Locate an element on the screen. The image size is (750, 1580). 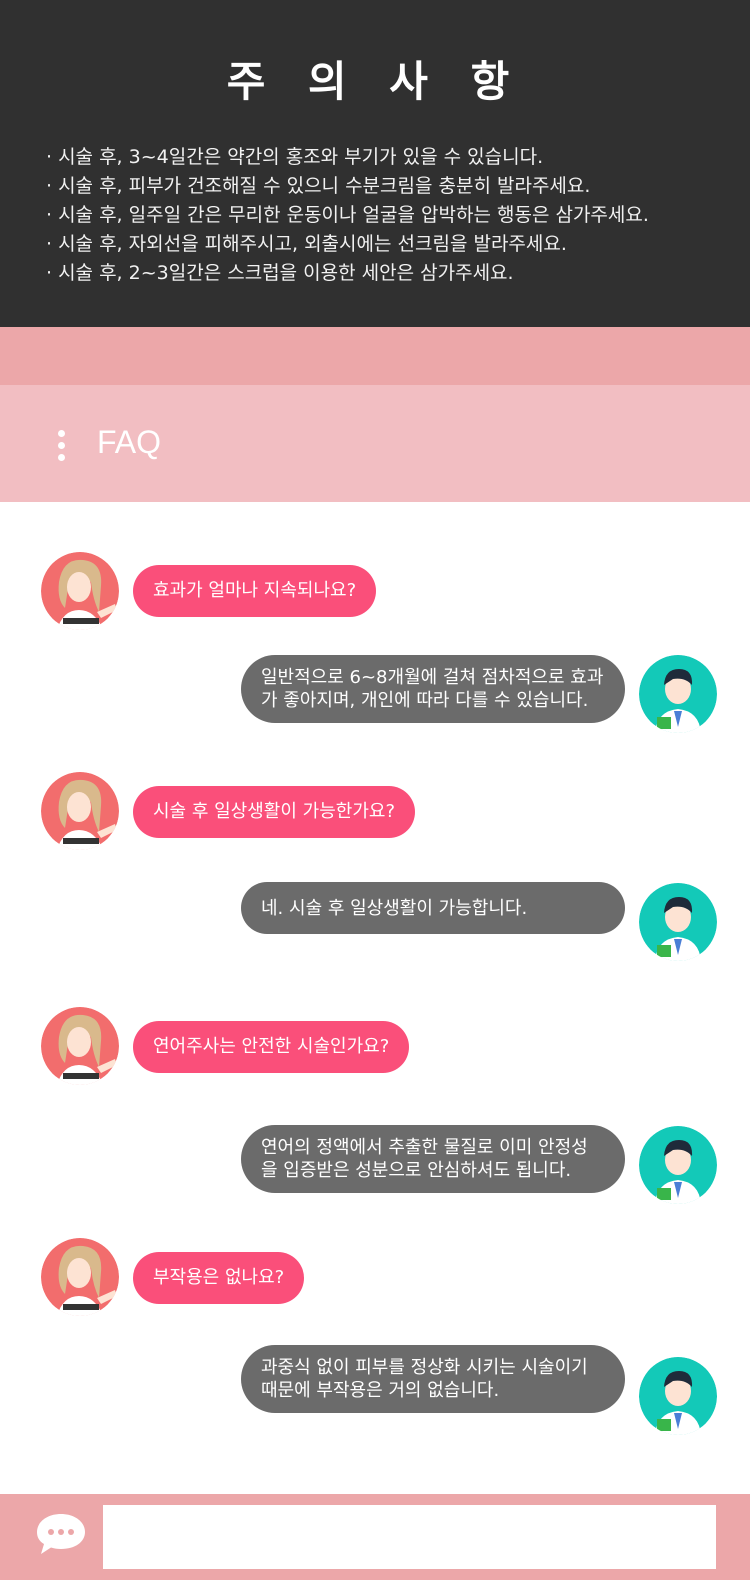
divider-band is located at coordinates (375, 356).